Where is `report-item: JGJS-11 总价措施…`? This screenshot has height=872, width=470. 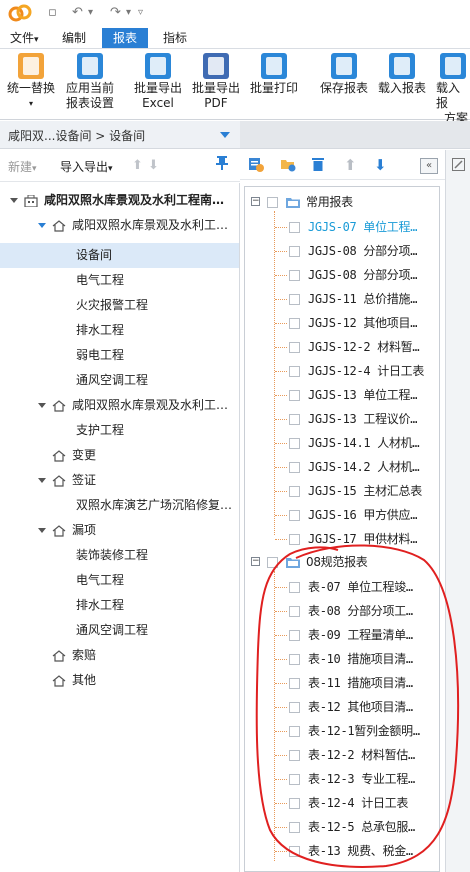 report-item: JGJS-11 总价措施… is located at coordinates (353, 299).